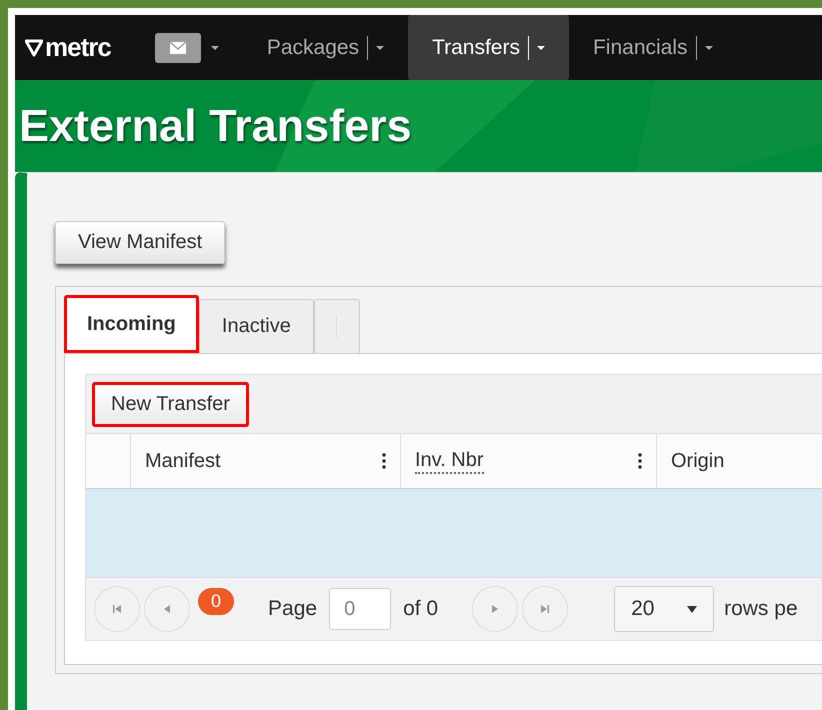 This screenshot has width=822, height=710. Describe the element at coordinates (739, 461) in the screenshot. I see `column-header: Origin` at that location.